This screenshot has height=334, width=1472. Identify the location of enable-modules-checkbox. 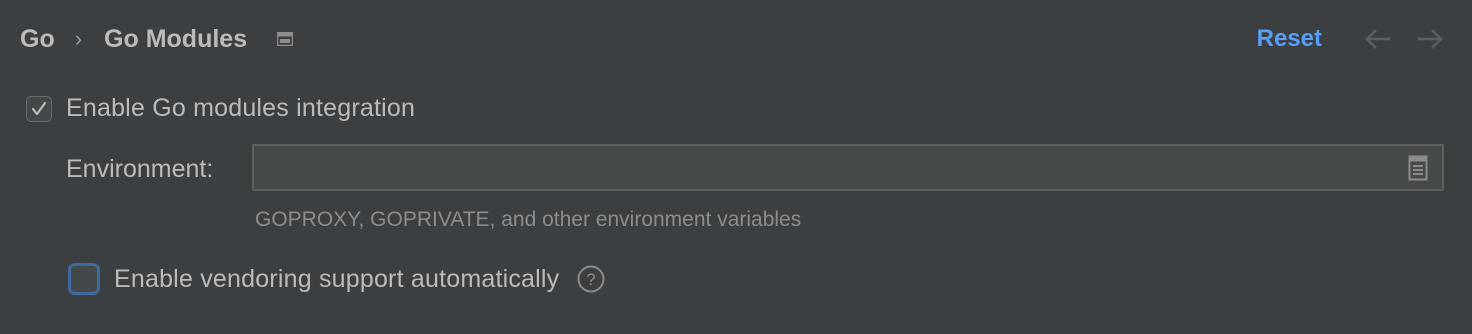
(39, 108).